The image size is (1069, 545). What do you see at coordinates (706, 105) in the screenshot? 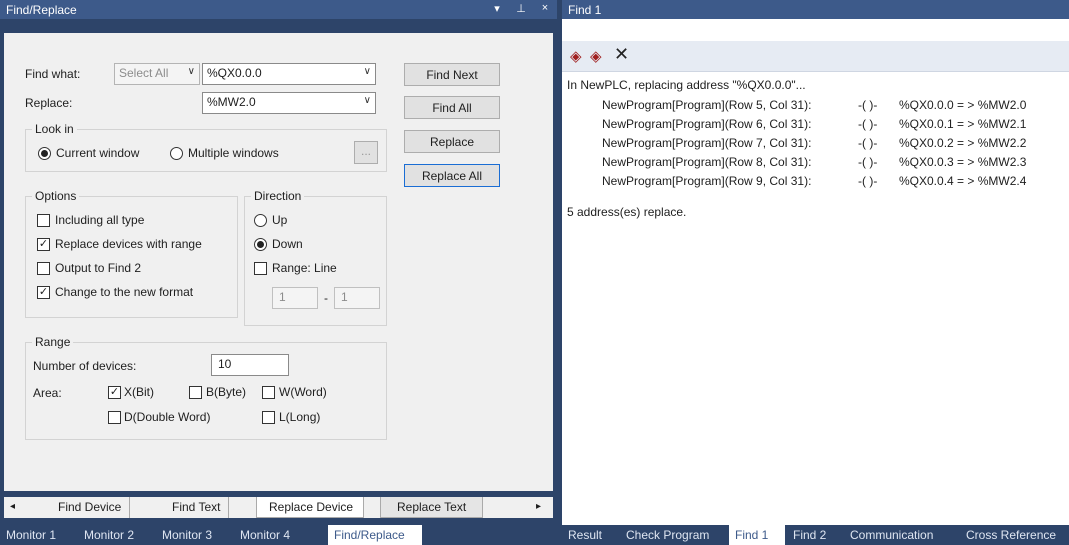
I see `result-row-loc: NewProgram[Program](Row 5, Col 31):` at bounding box center [706, 105].